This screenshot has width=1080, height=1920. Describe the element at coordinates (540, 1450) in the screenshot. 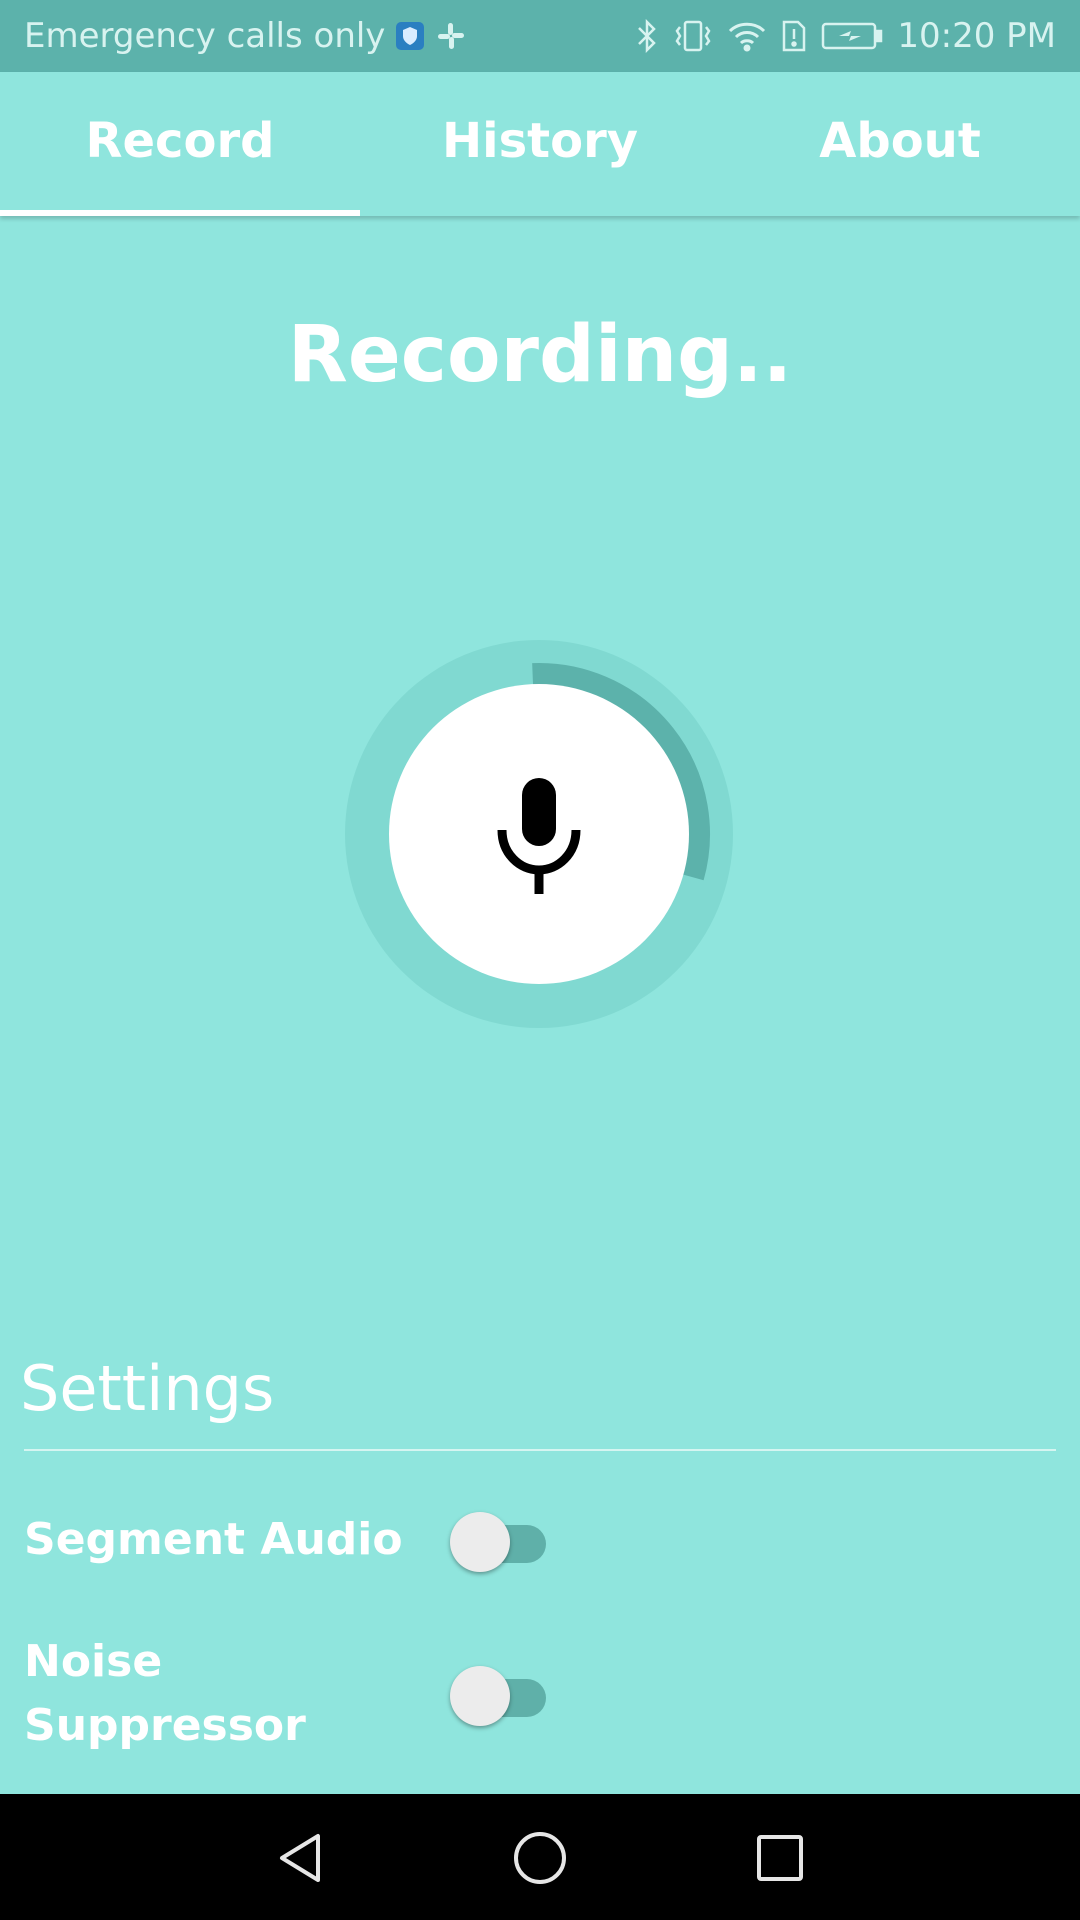

I see `settings-divider` at that location.